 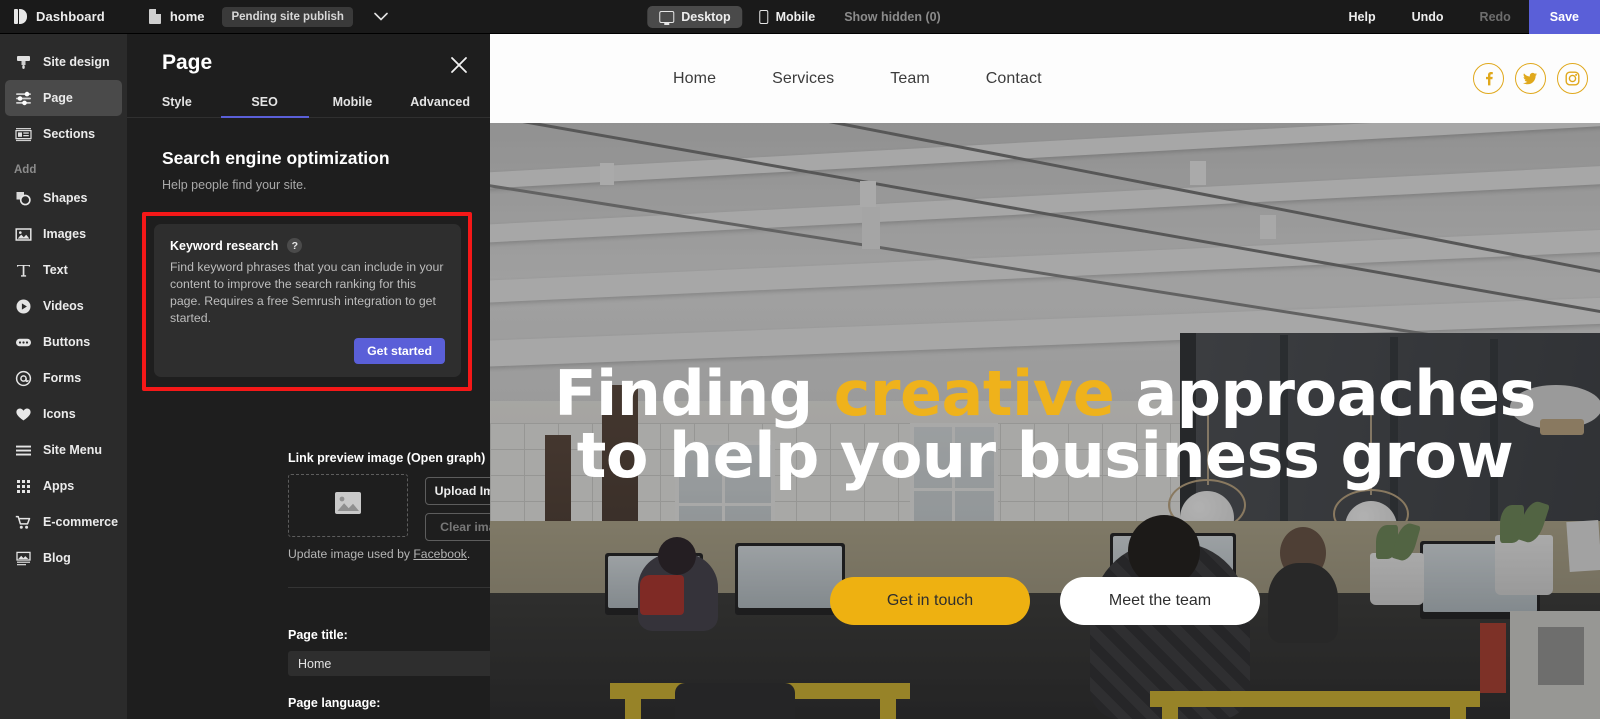 What do you see at coordinates (1572, 78) in the screenshot?
I see `instagram-icon` at bounding box center [1572, 78].